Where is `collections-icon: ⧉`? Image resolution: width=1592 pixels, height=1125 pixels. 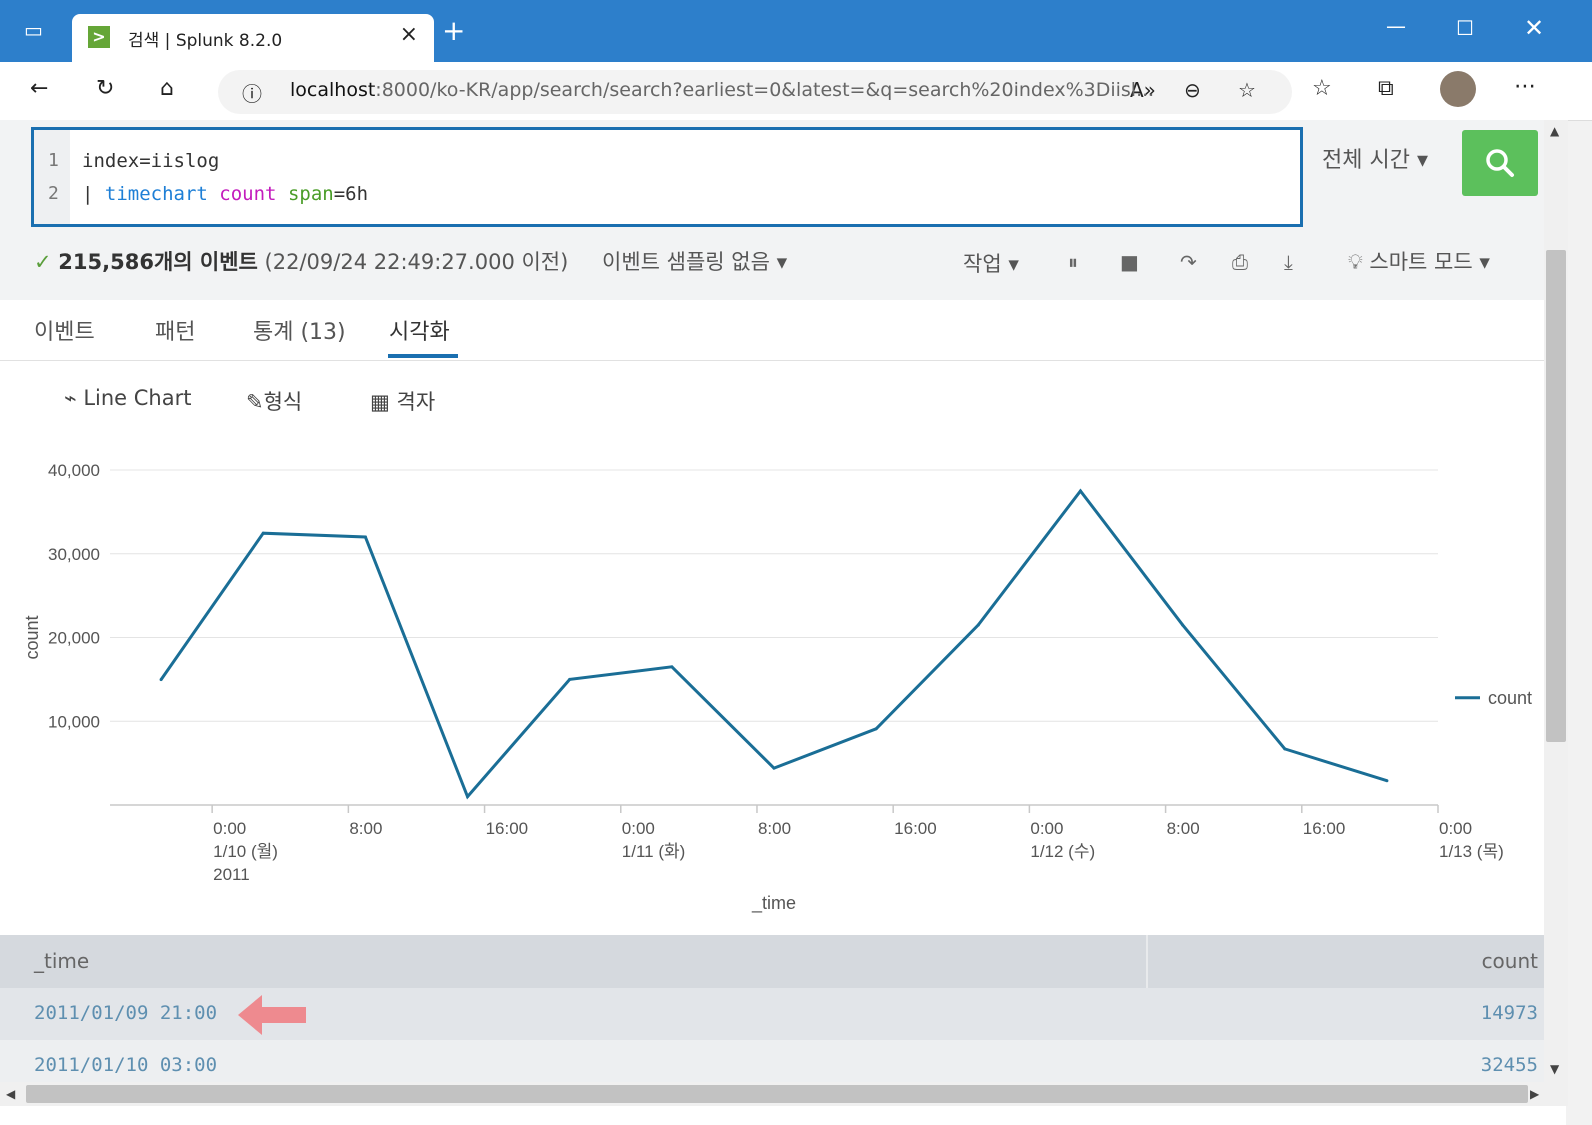
collections-icon: ⧉ is located at coordinates (1386, 88).